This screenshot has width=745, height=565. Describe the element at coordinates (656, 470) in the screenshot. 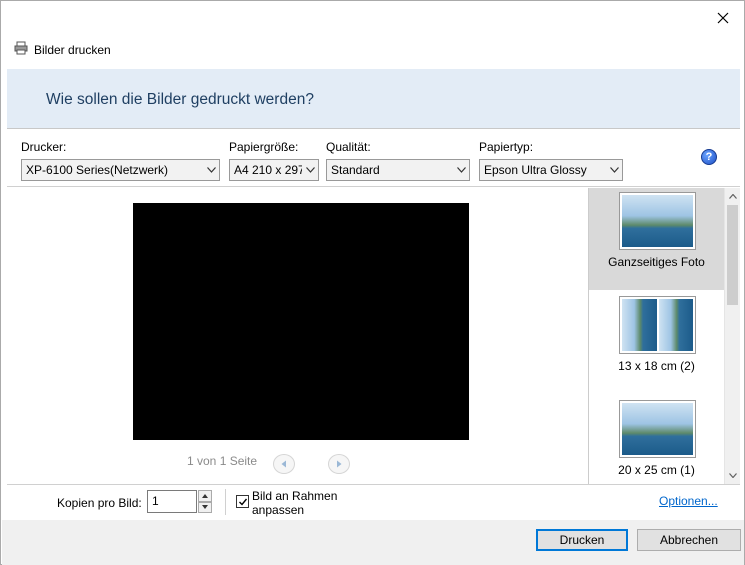

I see `layout-caption: 20 x 25 cm (1)` at that location.